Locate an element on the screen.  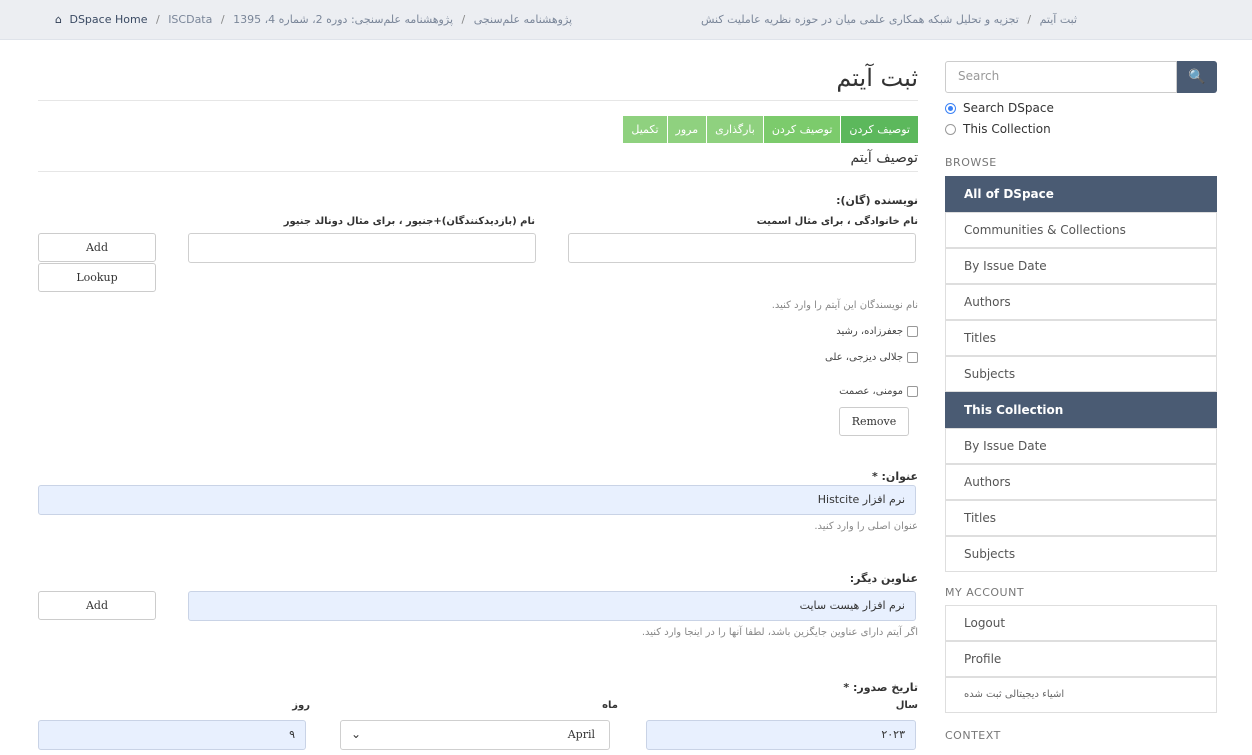
step-describe-1: توصیف کردن is located at coordinates (879, 129).